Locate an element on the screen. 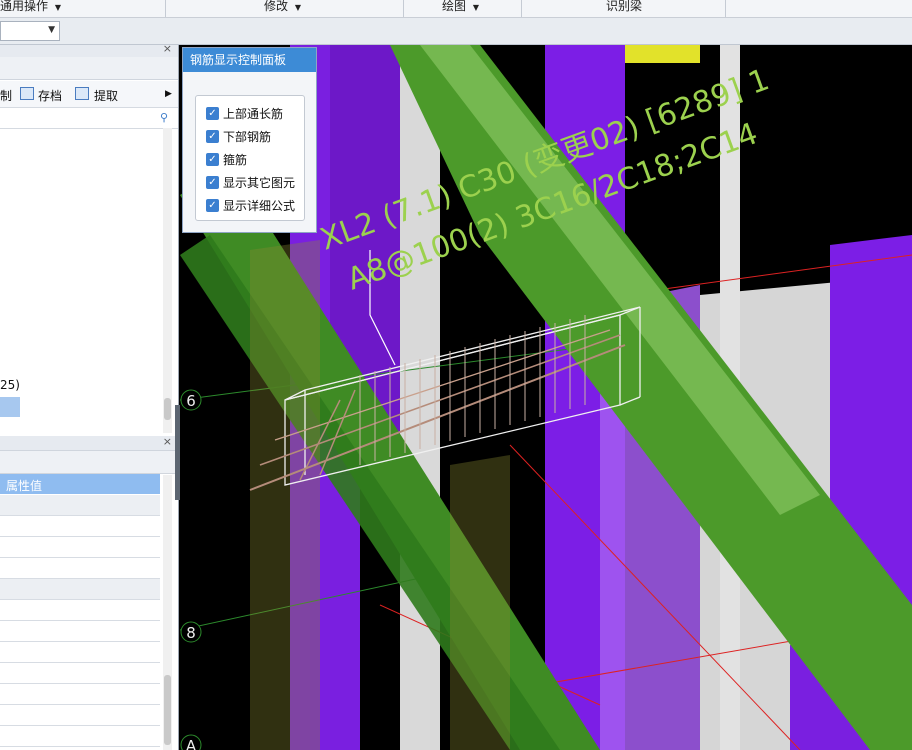 The height and width of the screenshot is (750, 912). option-label: 显示详细公式 is located at coordinates (259, 206).